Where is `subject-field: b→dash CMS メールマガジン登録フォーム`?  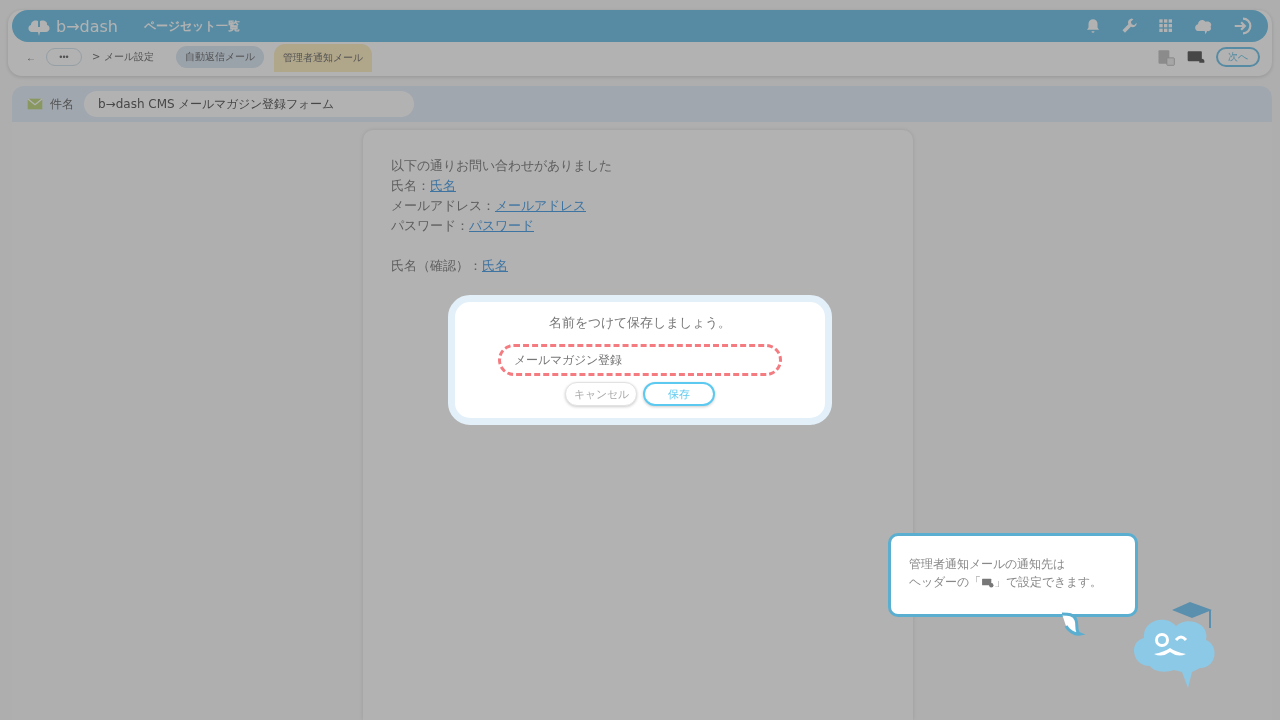
subject-field: b→dash CMS メールマガジン登録フォーム is located at coordinates (249, 104).